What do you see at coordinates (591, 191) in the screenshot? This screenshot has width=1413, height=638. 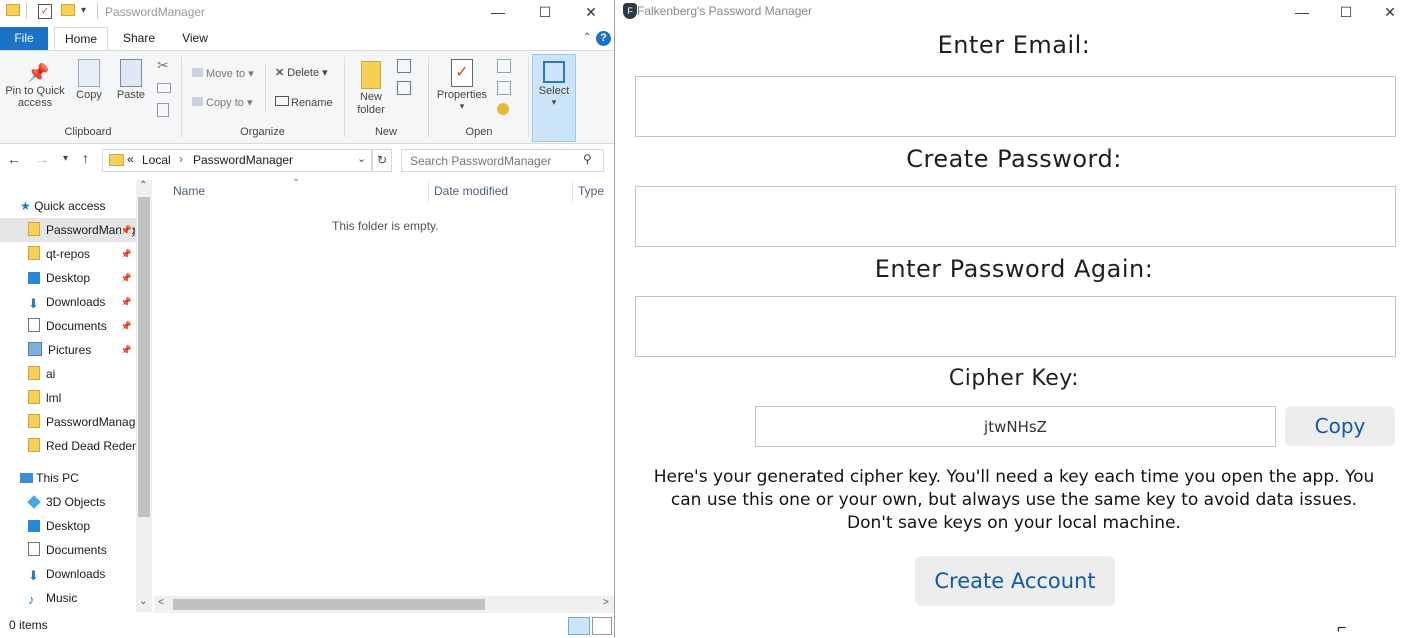 I see `column-type: Type` at bounding box center [591, 191].